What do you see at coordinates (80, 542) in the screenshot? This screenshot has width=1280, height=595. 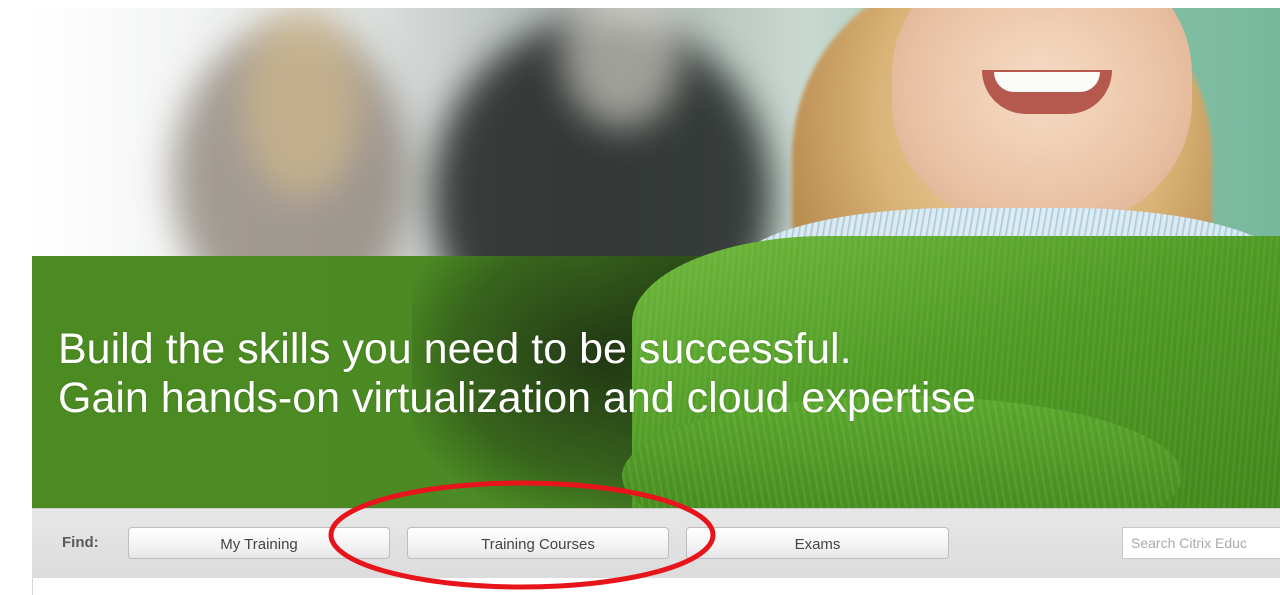 I see `find-label: Find:` at bounding box center [80, 542].